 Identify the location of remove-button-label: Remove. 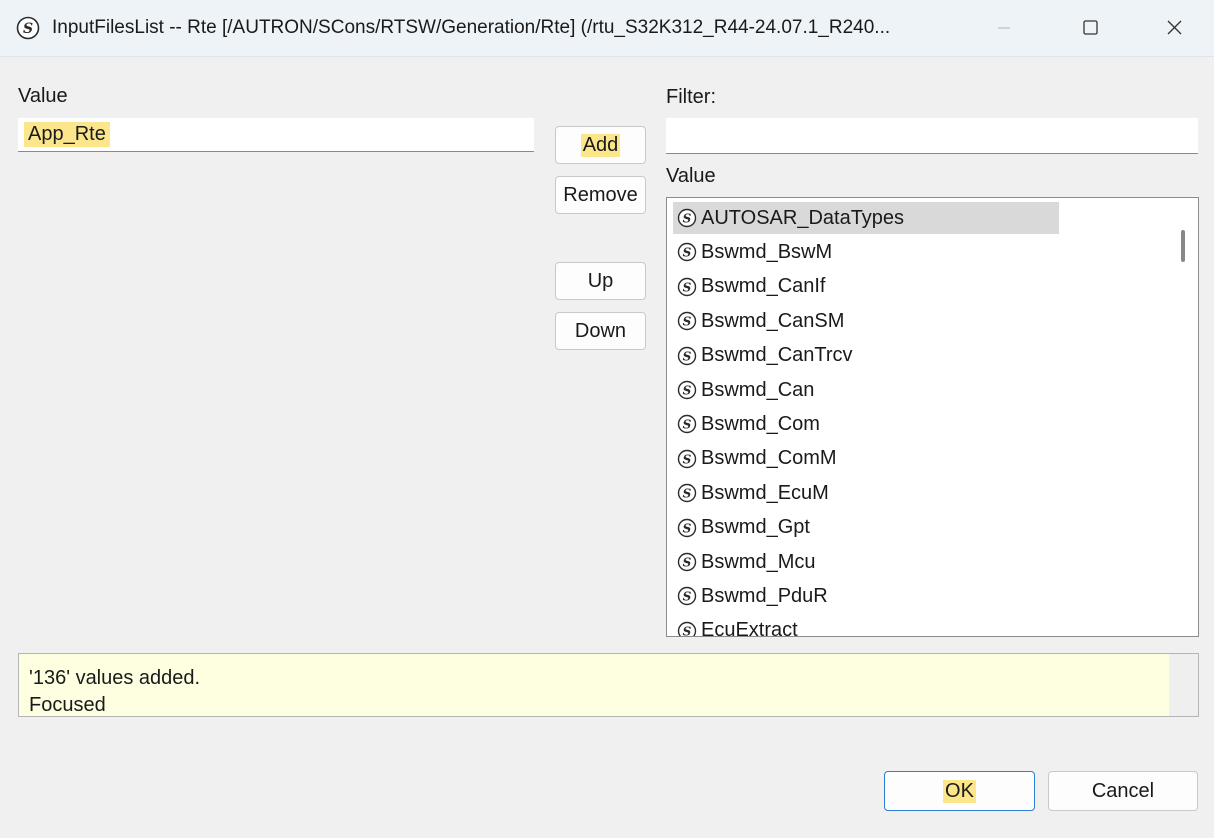
(600, 194).